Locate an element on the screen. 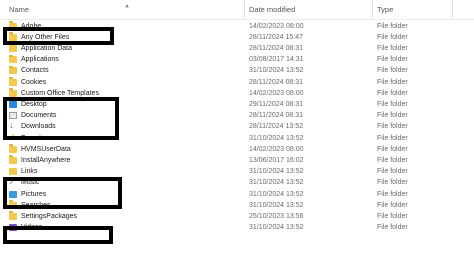 This screenshot has width=474, height=273. contacts-icon is located at coordinates (13, 70).